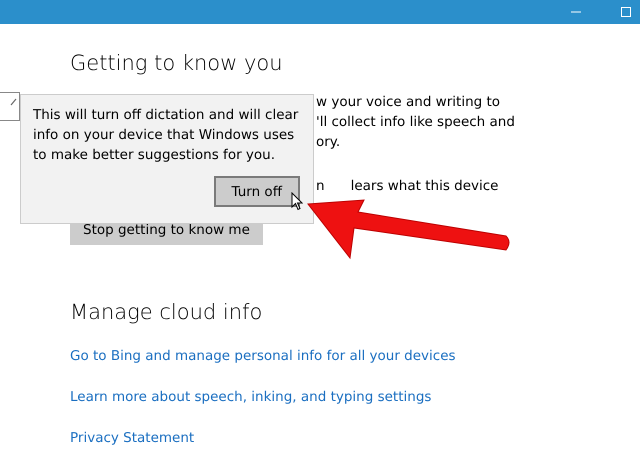 Image resolution: width=640 pixels, height=470 pixels. I want to click on turn-off-button: Turn off, so click(257, 191).